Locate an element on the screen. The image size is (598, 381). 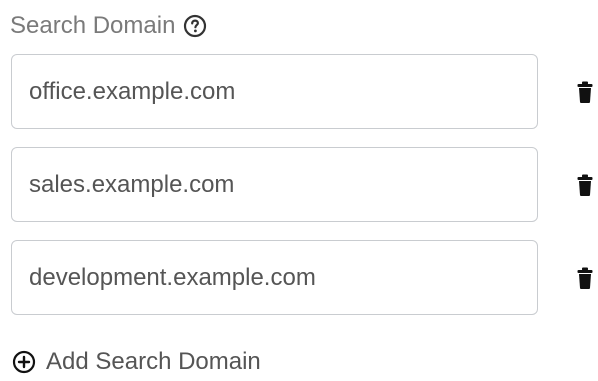
search-domain-label: Search Domain is located at coordinates (108, 26).